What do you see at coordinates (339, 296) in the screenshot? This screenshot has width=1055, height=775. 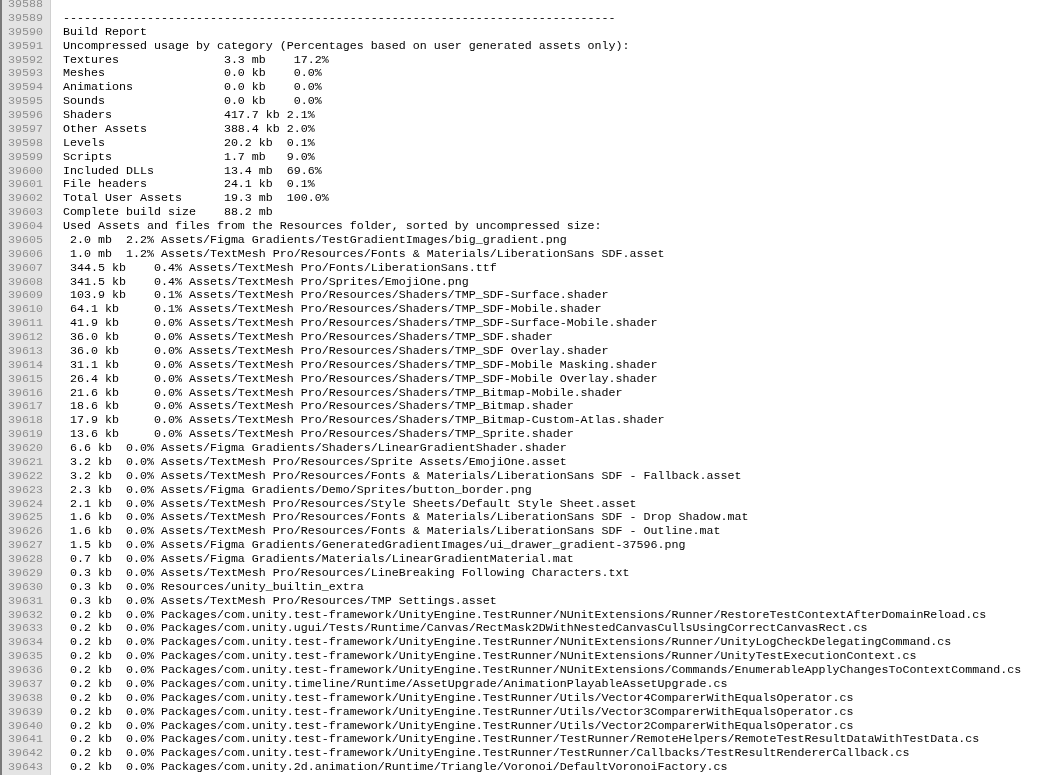 I see `code-line: 103.9 kb 0.1% Assets/TextMesh Pro/Resources/Shaders/TMP_SDF-Surface.shader` at bounding box center [339, 296].